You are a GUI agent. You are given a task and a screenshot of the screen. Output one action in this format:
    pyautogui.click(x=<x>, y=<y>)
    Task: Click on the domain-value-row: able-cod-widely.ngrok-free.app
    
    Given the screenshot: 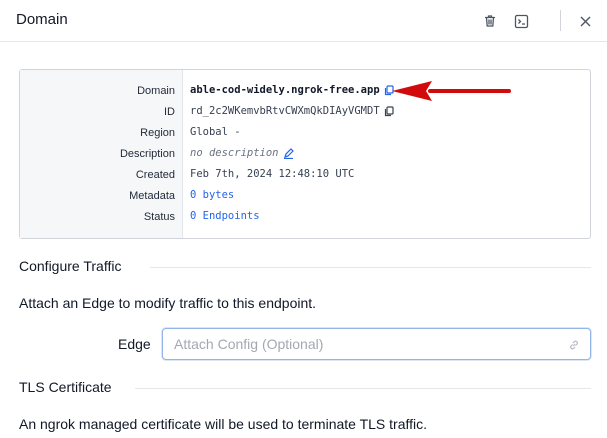 What is the action you would take?
    pyautogui.click(x=292, y=90)
    